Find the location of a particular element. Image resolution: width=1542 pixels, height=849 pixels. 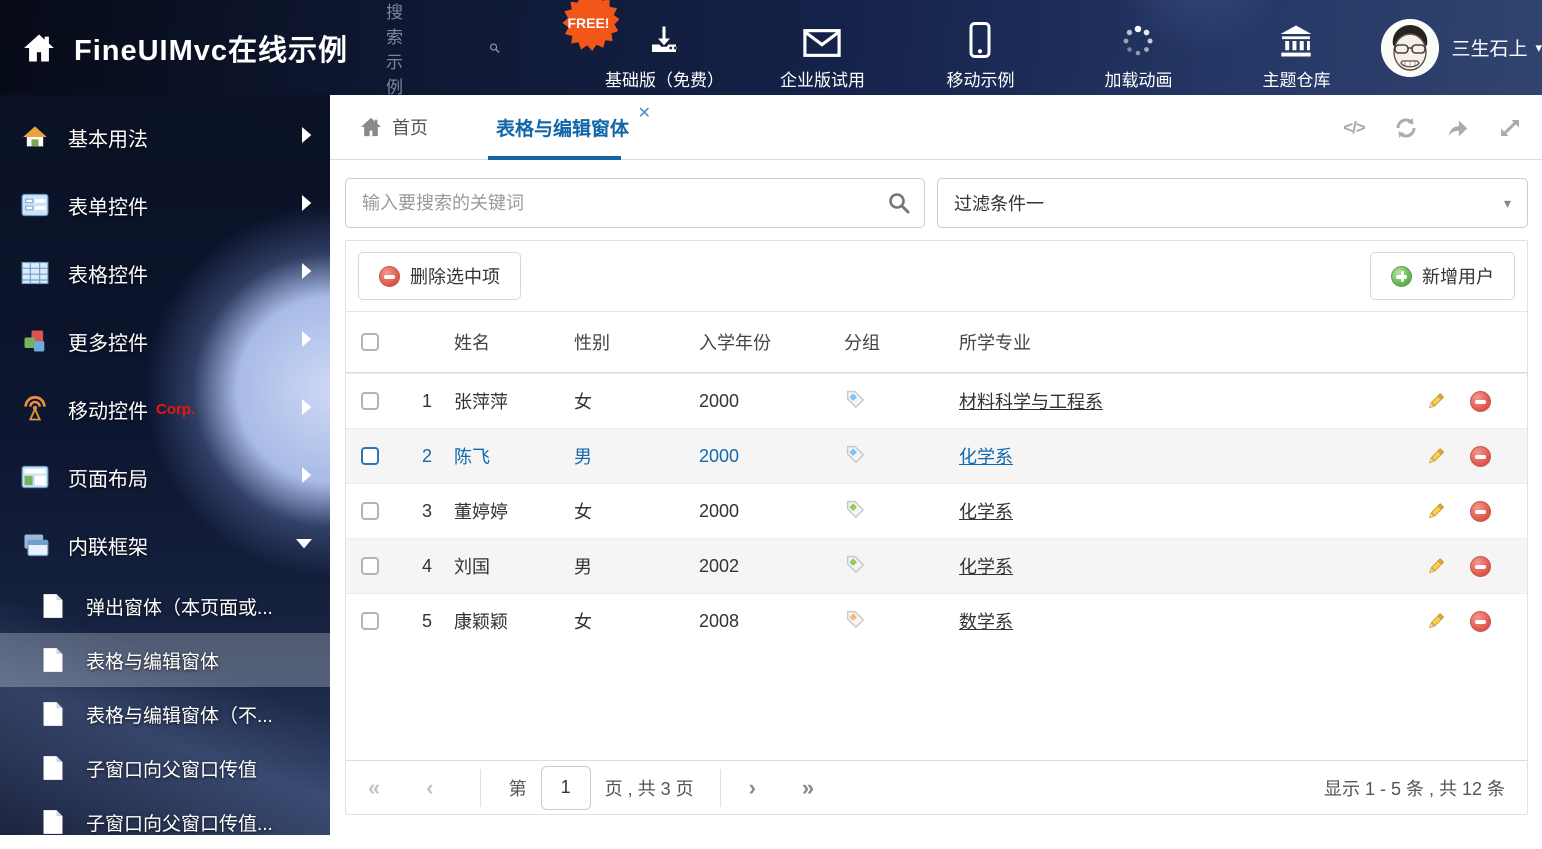

nav-item-mobile-demo: 移动示例 is located at coordinates (980, 47).